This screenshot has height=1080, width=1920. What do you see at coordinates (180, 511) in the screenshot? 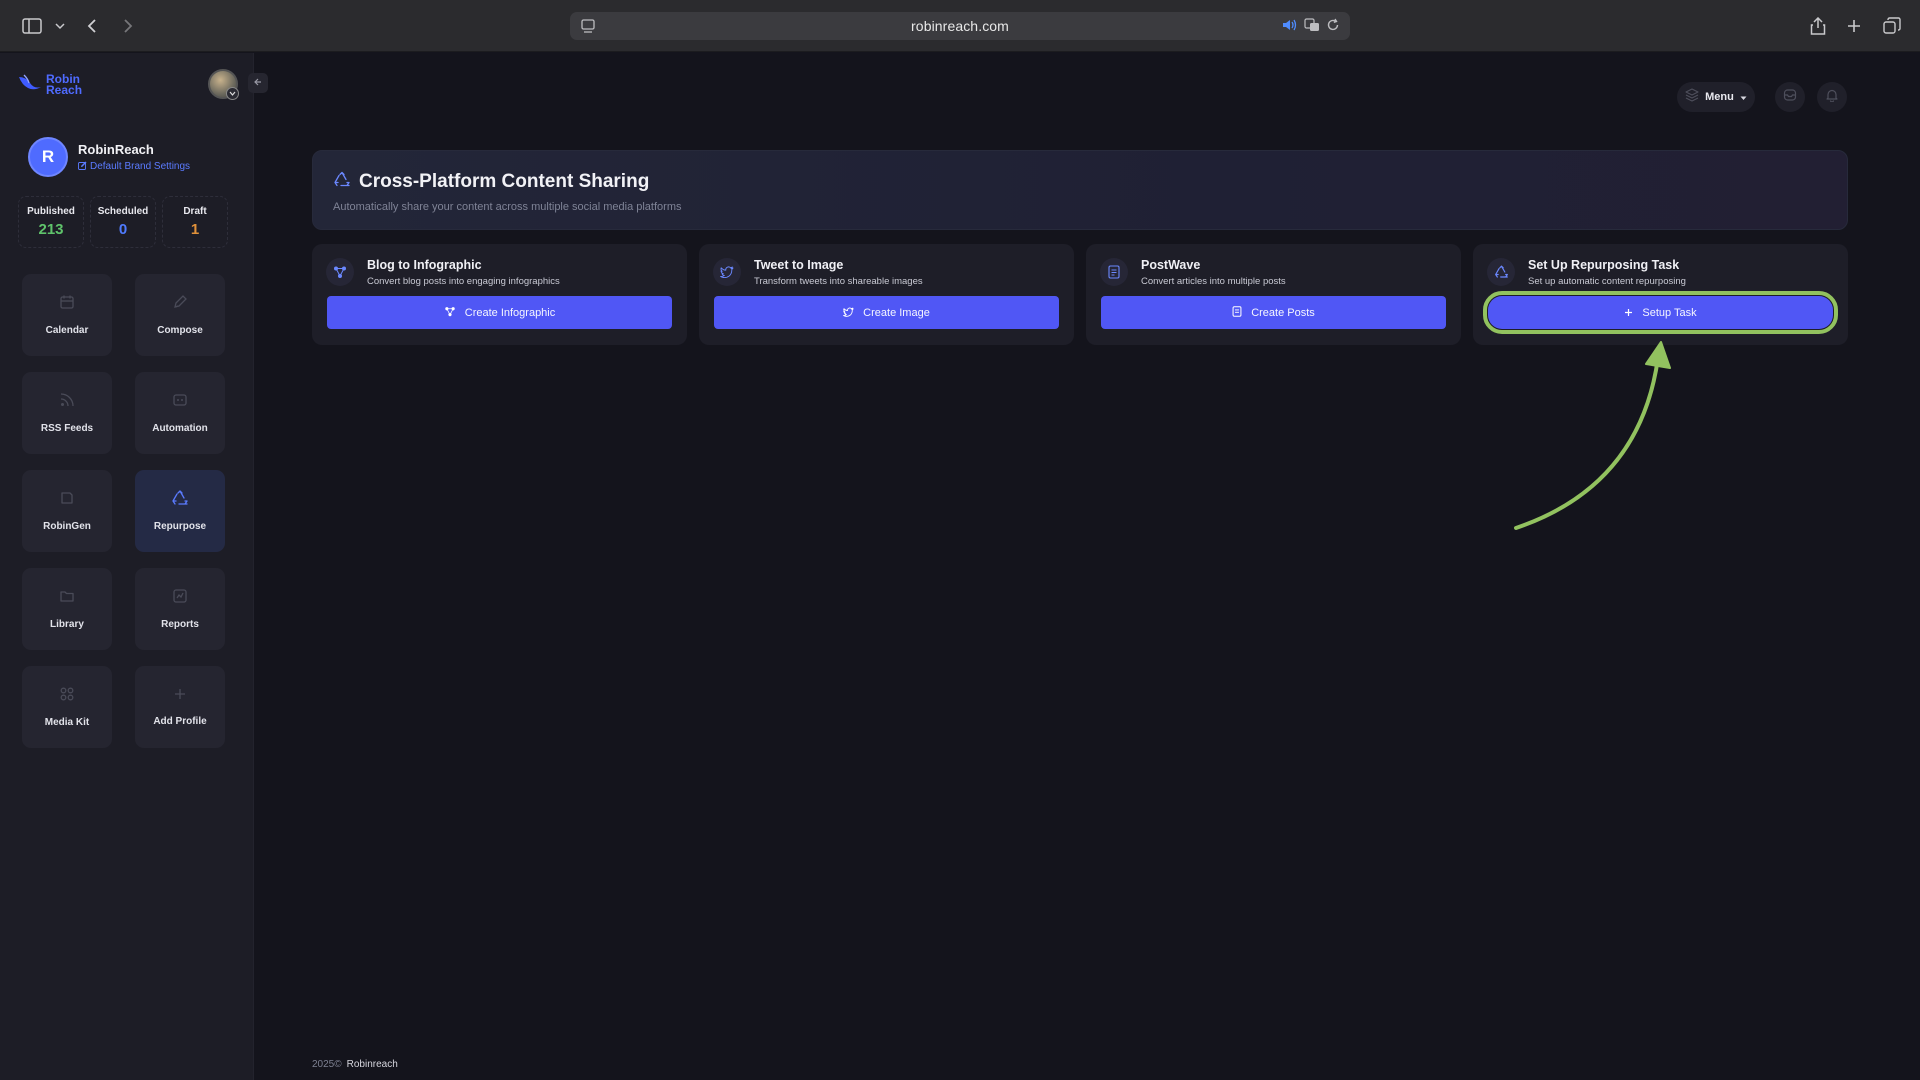
I see `sidebar-item-repurpose: Repurpose` at bounding box center [180, 511].